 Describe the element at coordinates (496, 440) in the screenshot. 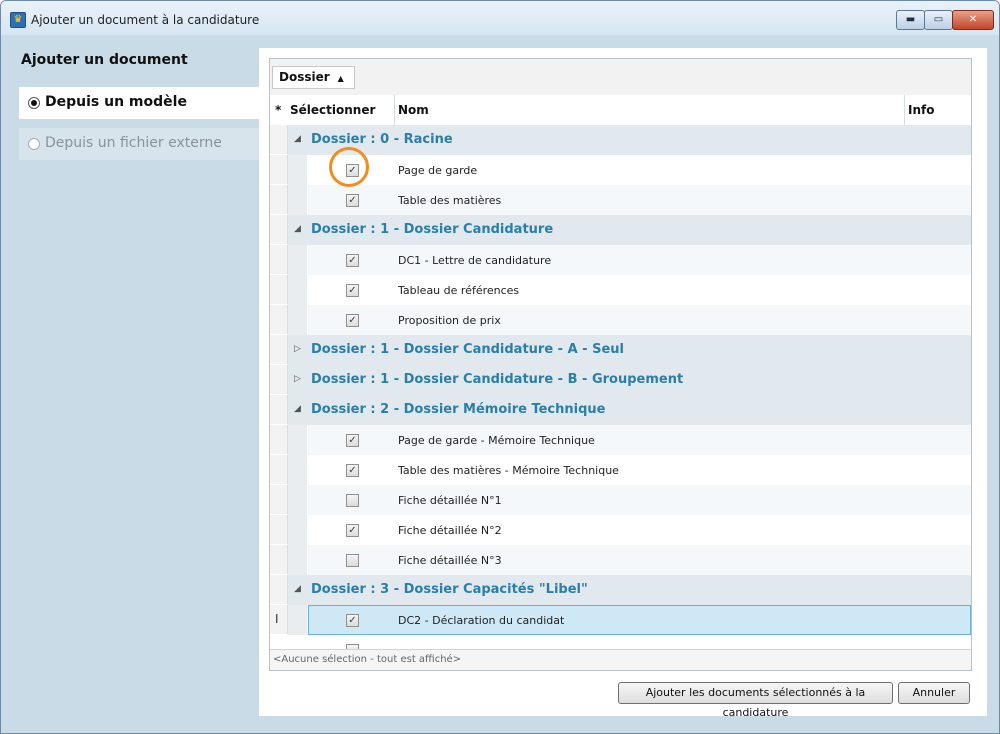

I see `document-name: Page de garde - Mémoire Technique` at that location.